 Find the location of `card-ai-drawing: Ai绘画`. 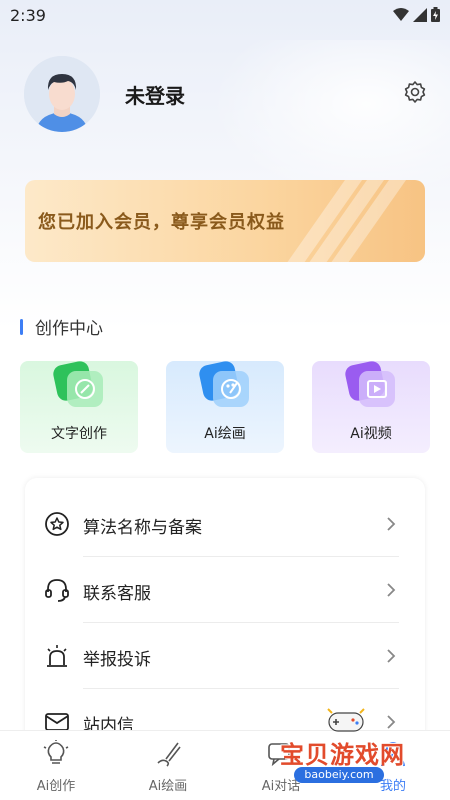

card-ai-drawing: Ai绘画 is located at coordinates (225, 407).